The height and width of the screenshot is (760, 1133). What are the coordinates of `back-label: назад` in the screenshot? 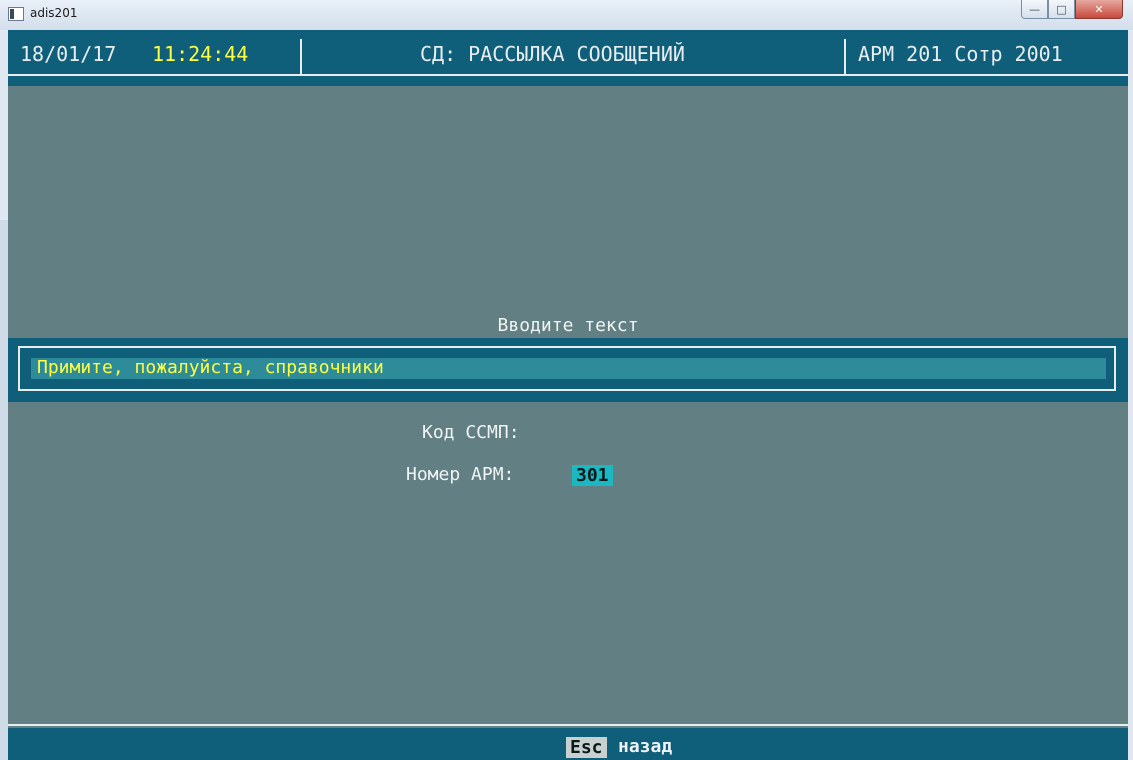 It's located at (645, 746).